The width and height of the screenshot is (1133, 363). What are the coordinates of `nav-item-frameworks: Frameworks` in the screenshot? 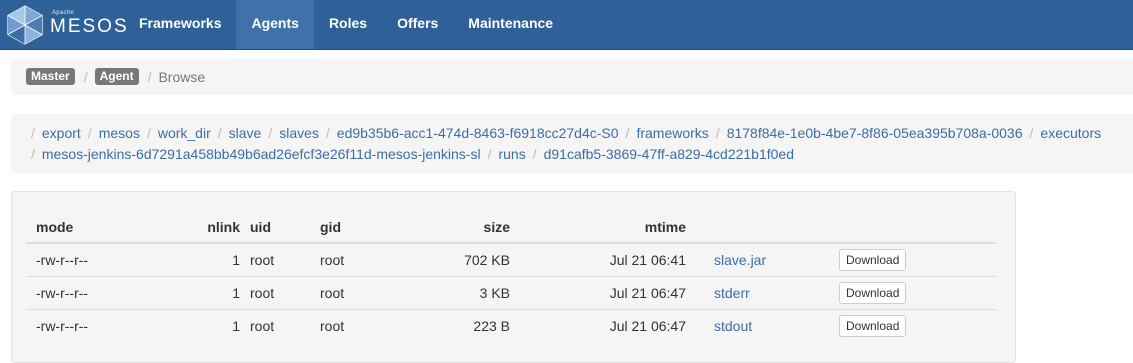 It's located at (180, 24).